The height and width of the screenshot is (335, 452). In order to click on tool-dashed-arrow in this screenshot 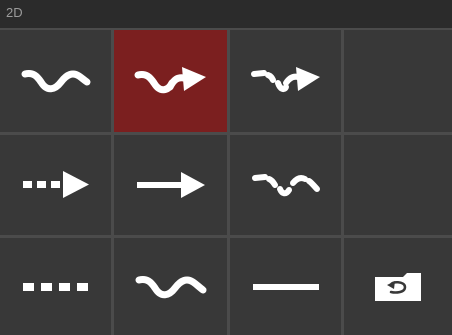, I will do `click(55, 185)`.